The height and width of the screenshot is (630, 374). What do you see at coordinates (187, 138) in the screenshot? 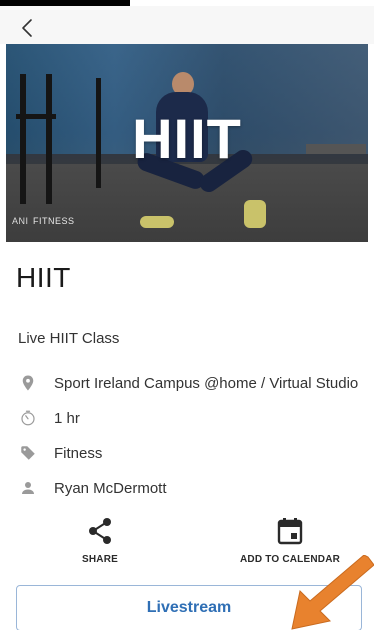
I see `hero-overlay-title: HIIT` at bounding box center [187, 138].